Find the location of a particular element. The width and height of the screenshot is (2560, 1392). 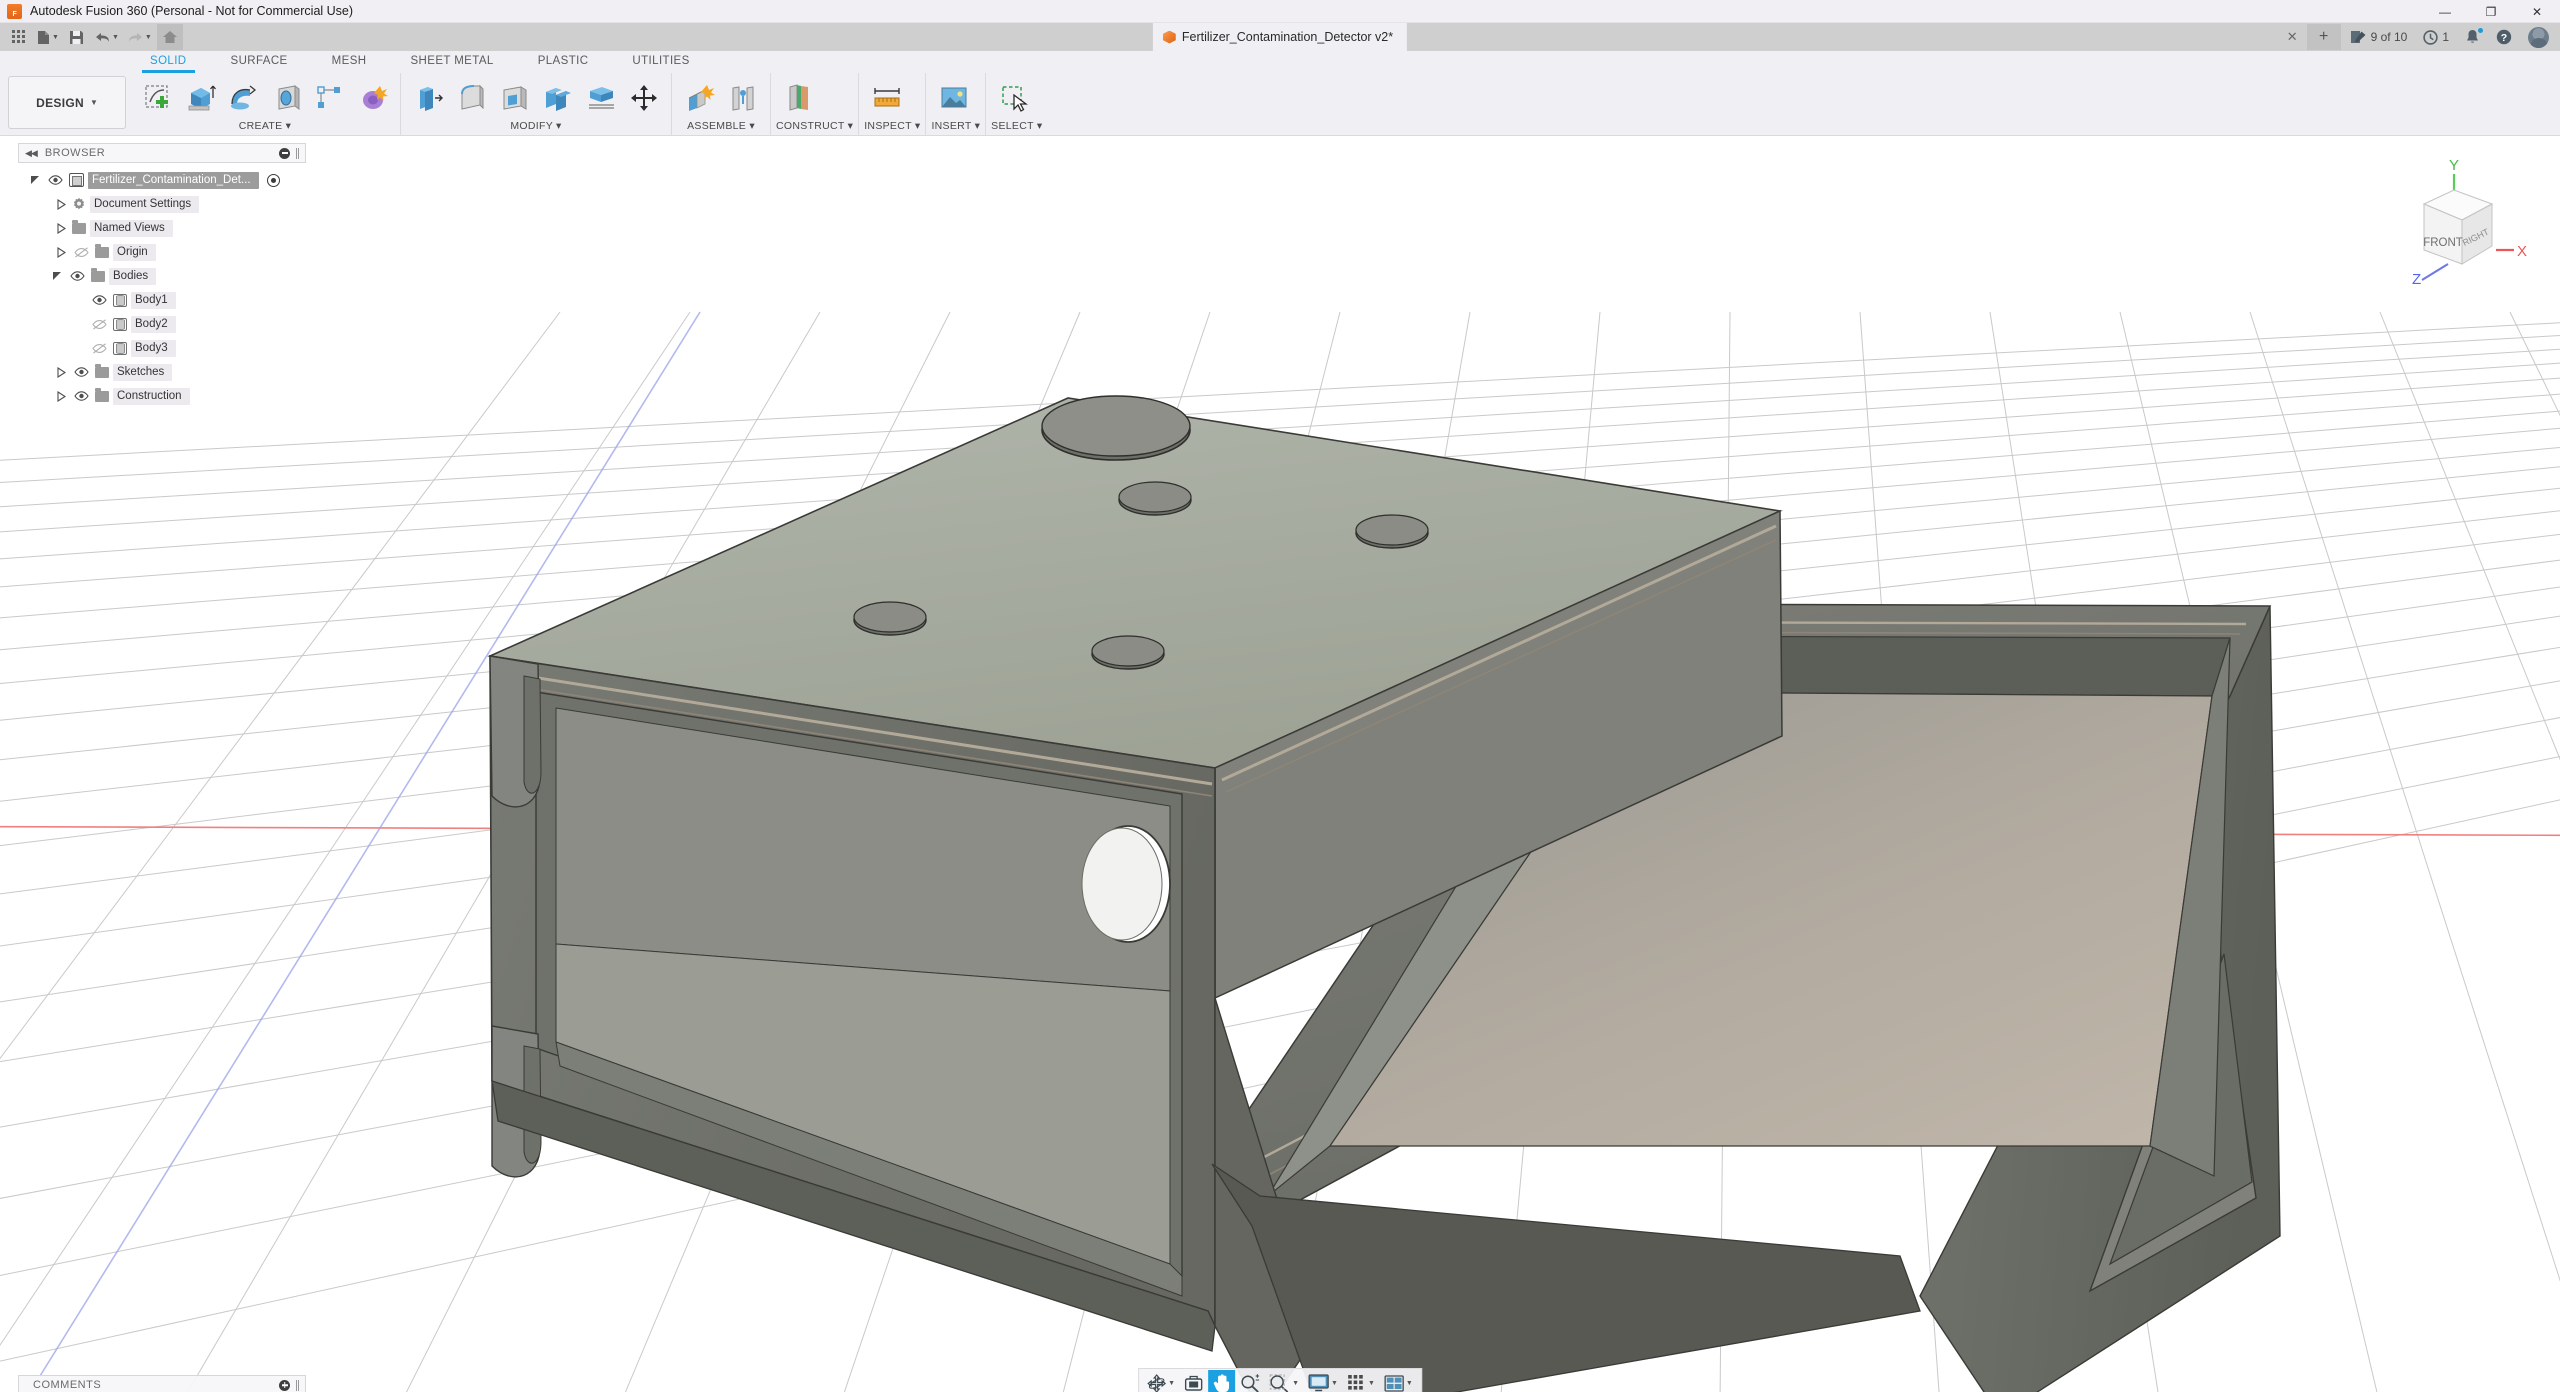

panel-label-insert: INSERT ▾ is located at coordinates (955, 127).